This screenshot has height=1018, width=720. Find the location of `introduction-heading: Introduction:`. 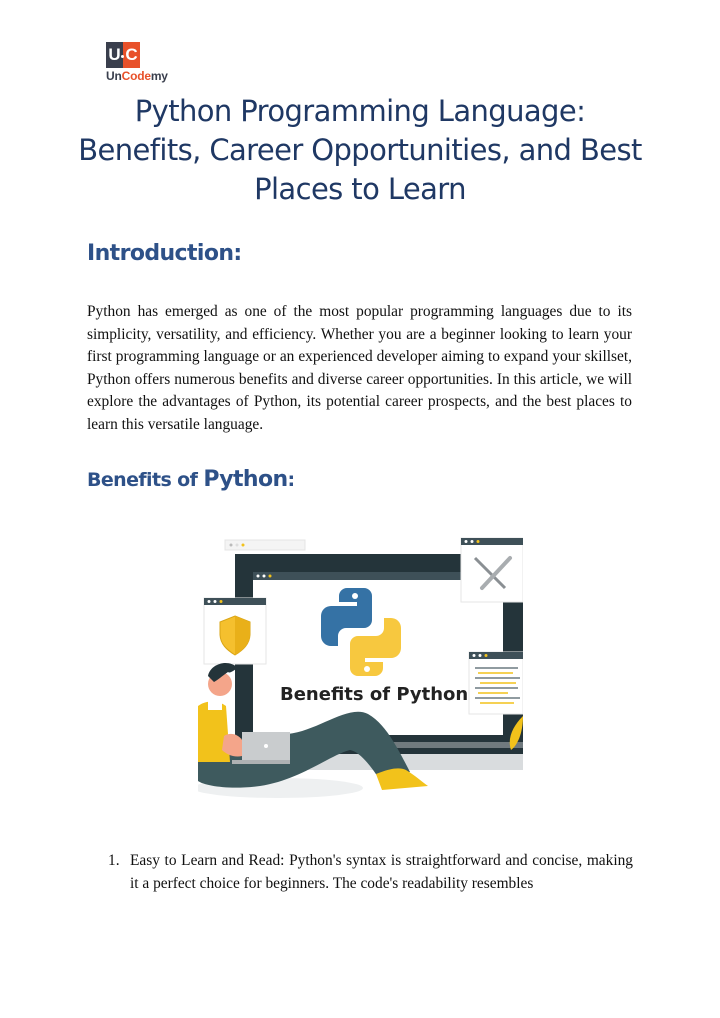

introduction-heading: Introduction: is located at coordinates (164, 253).